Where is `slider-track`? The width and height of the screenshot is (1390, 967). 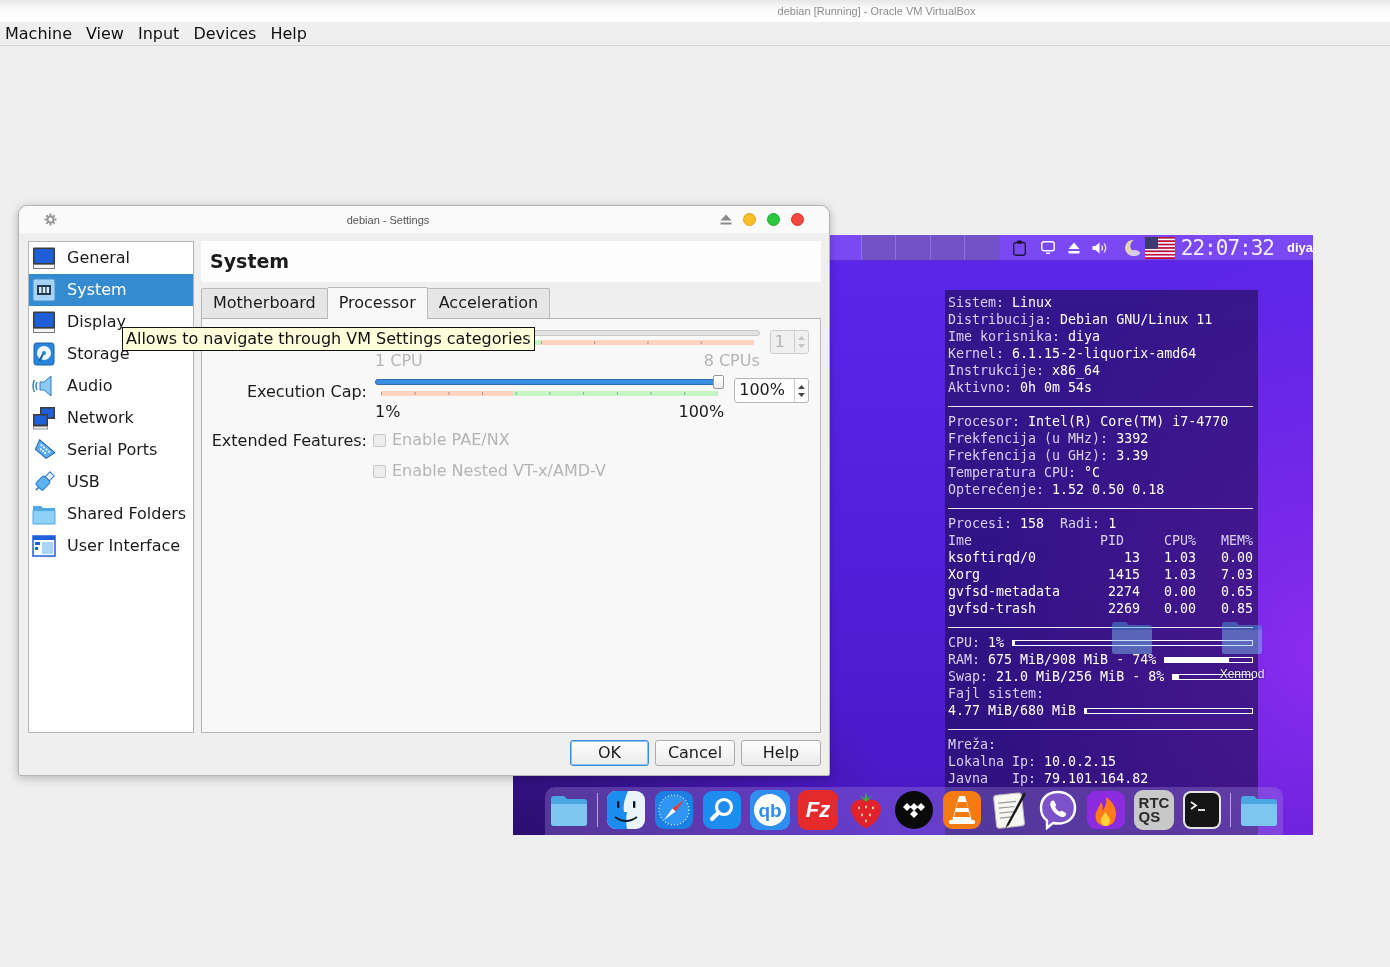
slider-track is located at coordinates (550, 382).